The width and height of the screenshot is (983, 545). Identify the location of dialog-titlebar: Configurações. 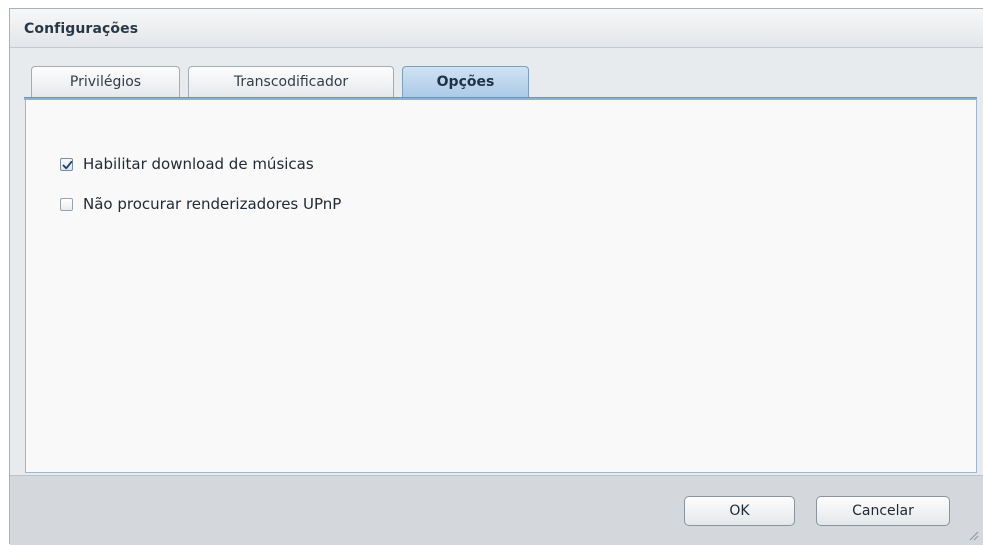
(496, 28).